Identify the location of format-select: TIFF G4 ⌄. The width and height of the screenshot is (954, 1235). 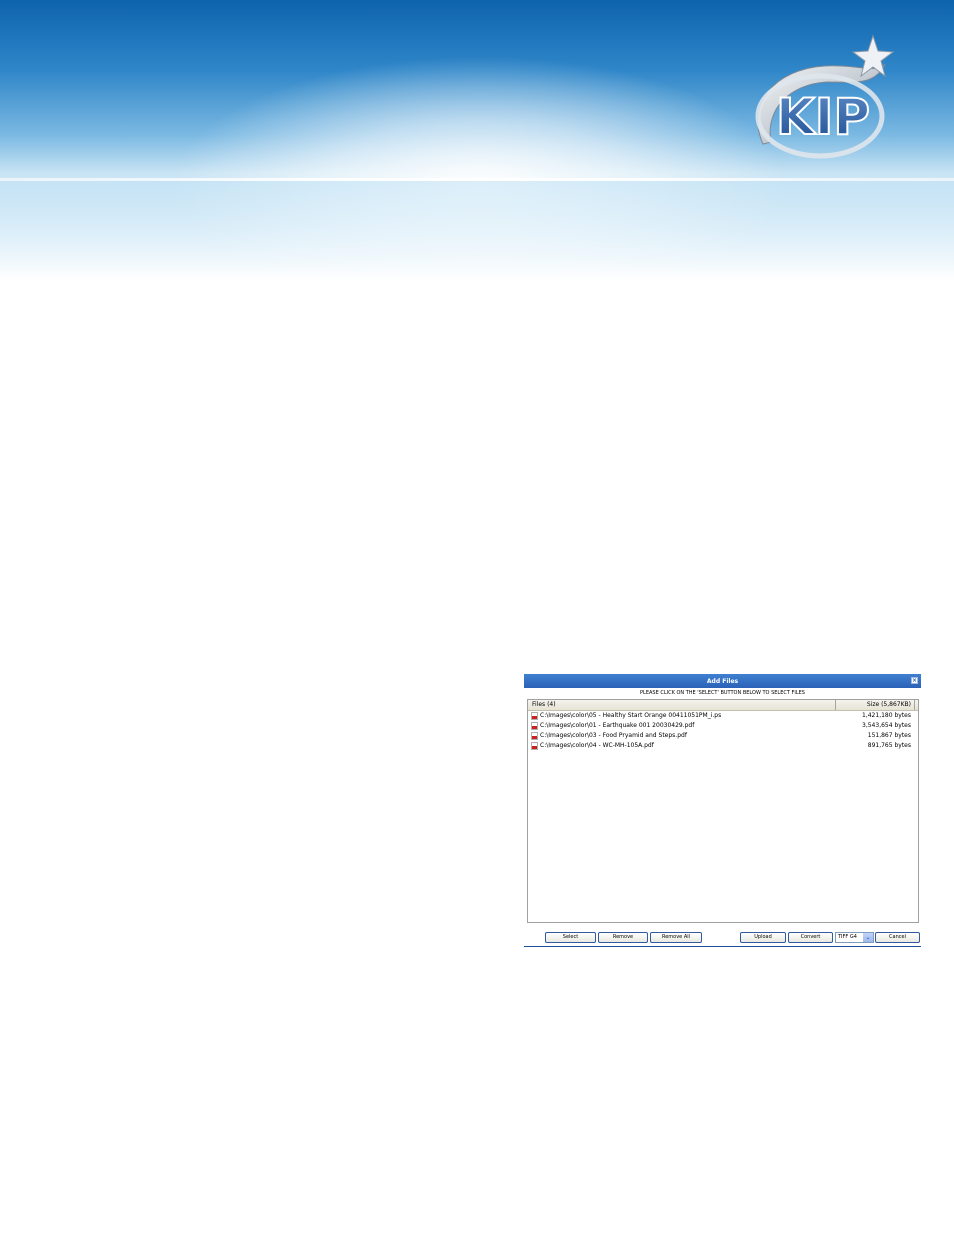
(854, 937).